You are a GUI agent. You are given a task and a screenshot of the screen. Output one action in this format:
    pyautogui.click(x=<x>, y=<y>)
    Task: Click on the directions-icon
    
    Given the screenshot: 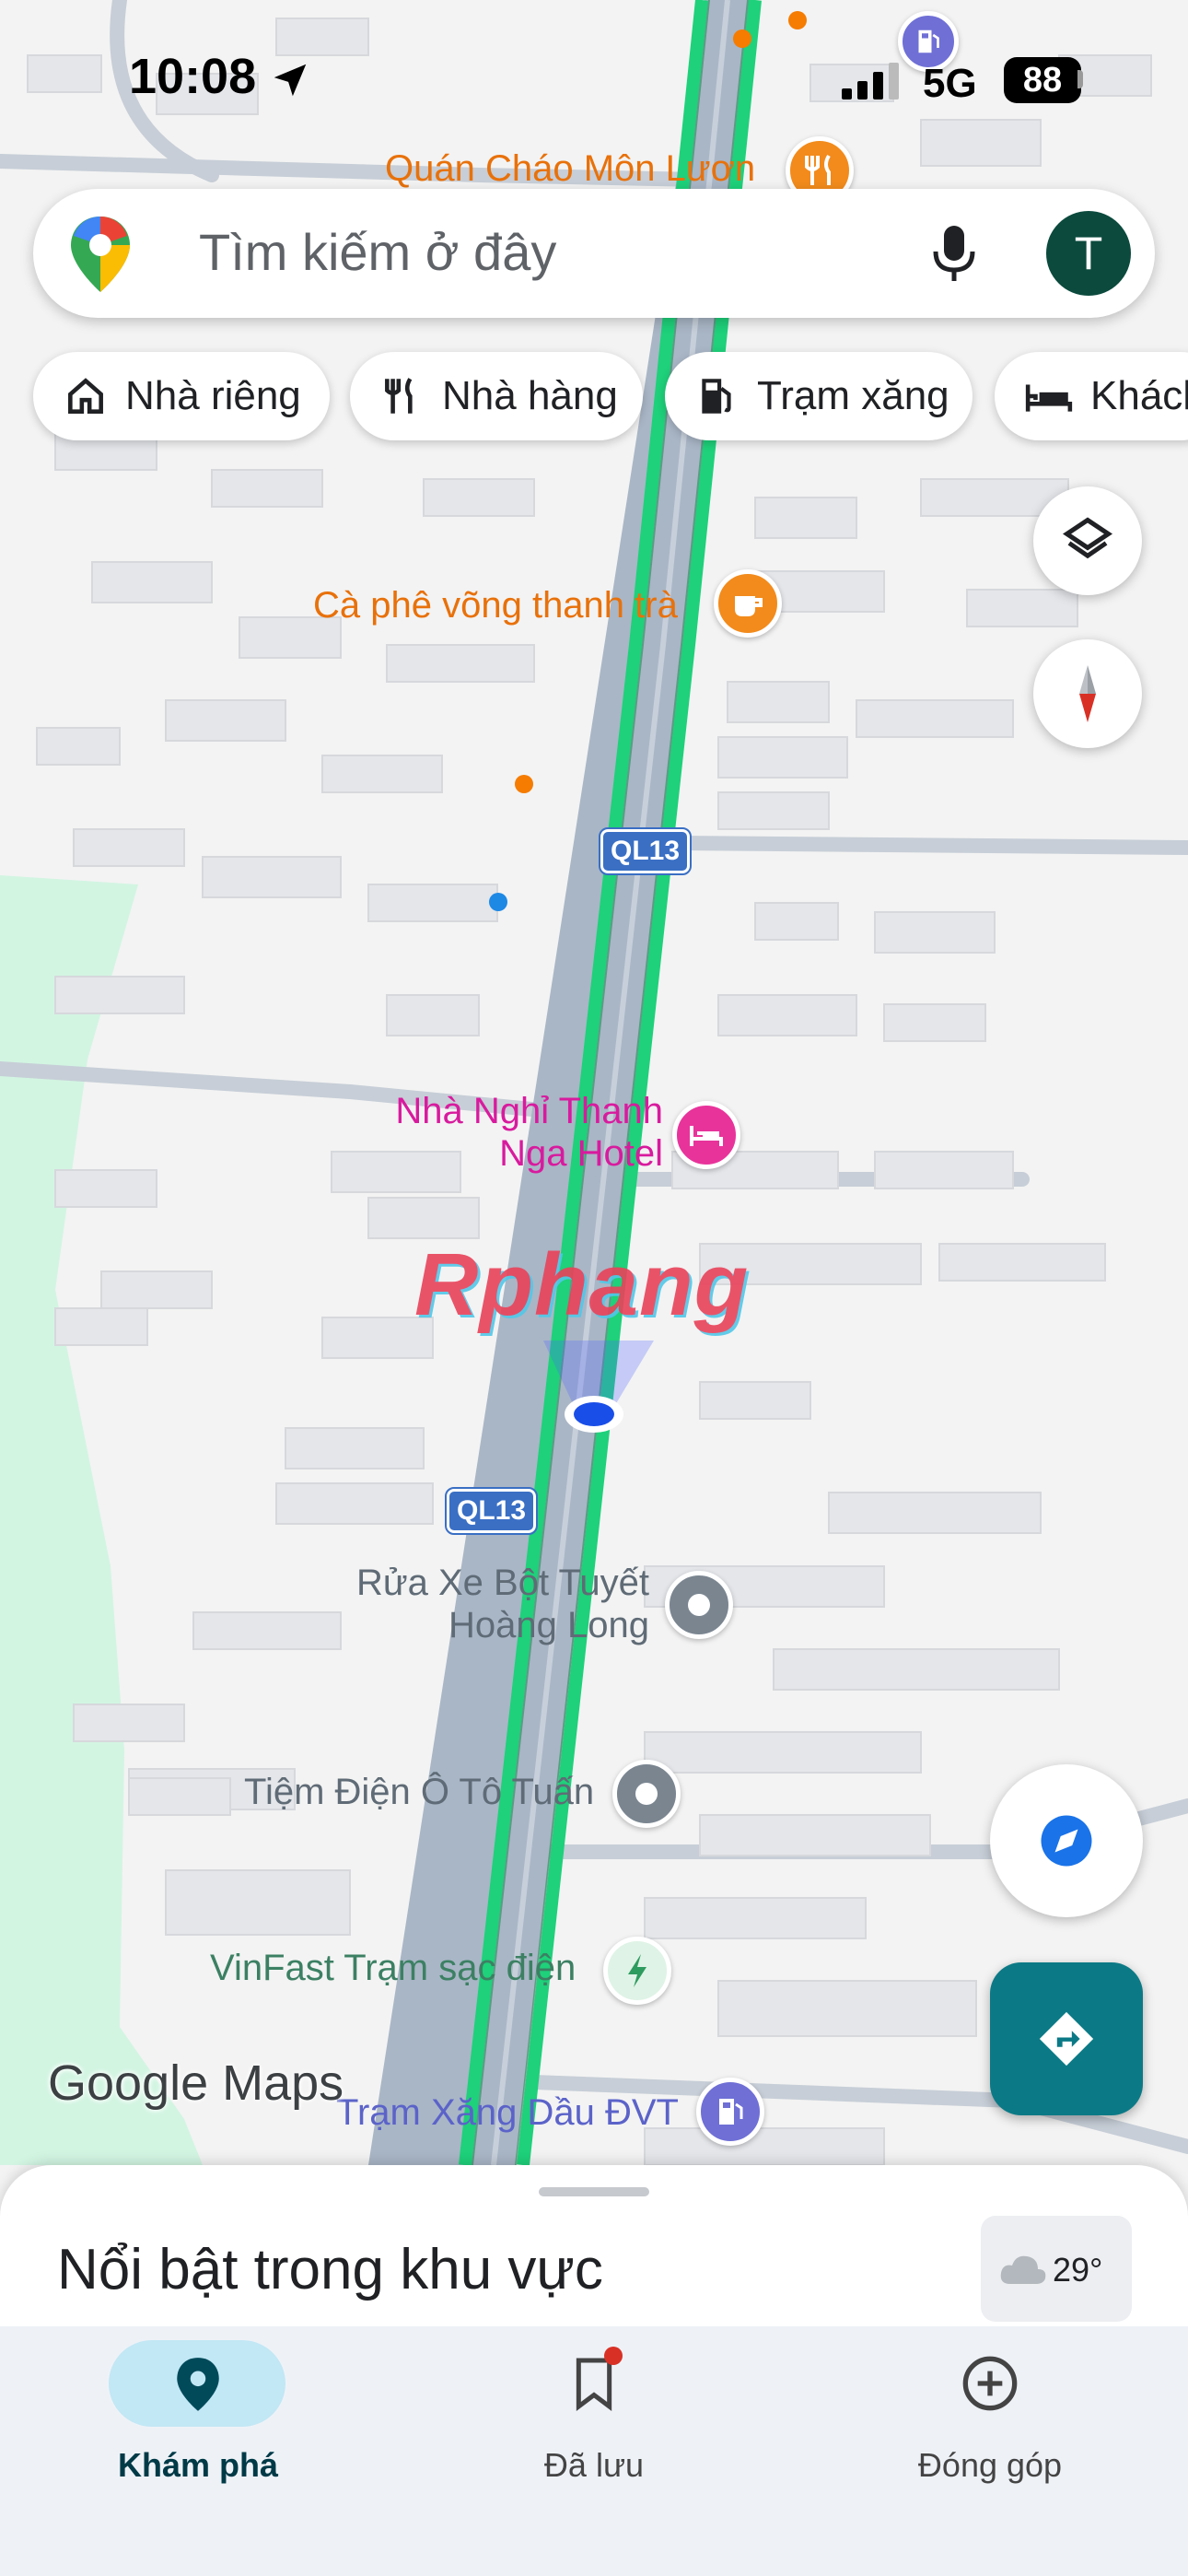 What is the action you would take?
    pyautogui.click(x=1066, y=2039)
    